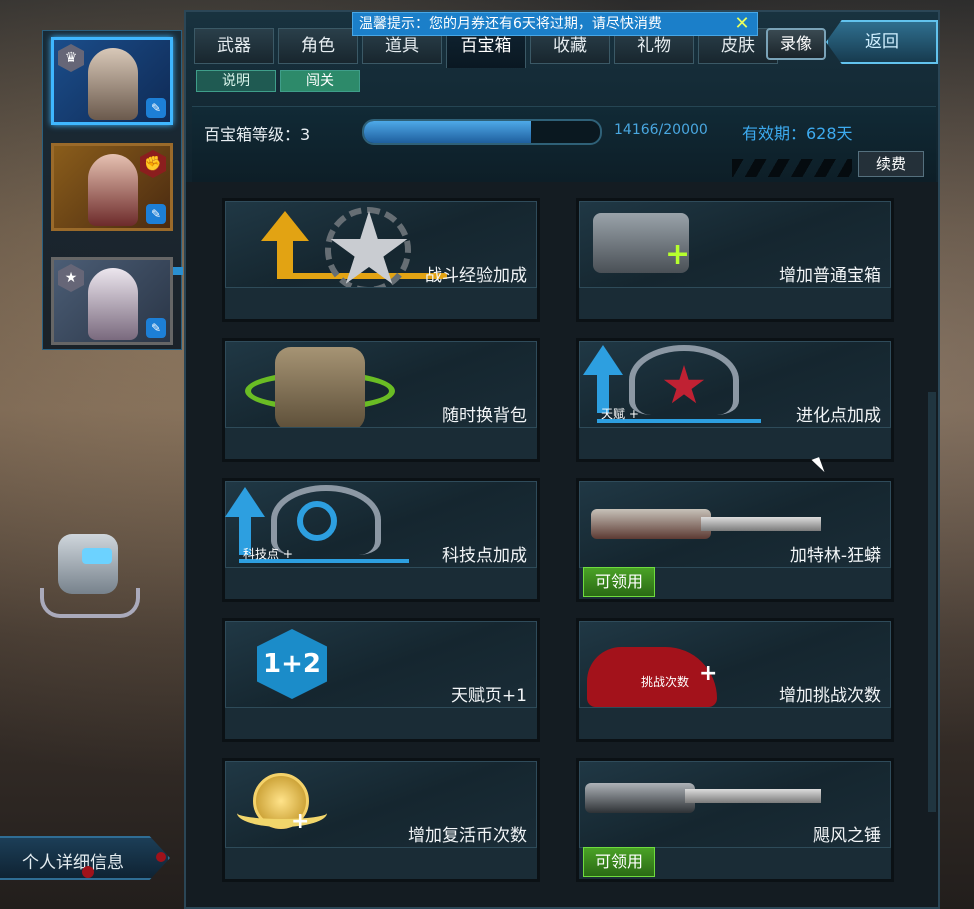  Describe the element at coordinates (662, 669) in the screenshot. I see `challenge-splat-icon: 挑战次数 +` at that location.